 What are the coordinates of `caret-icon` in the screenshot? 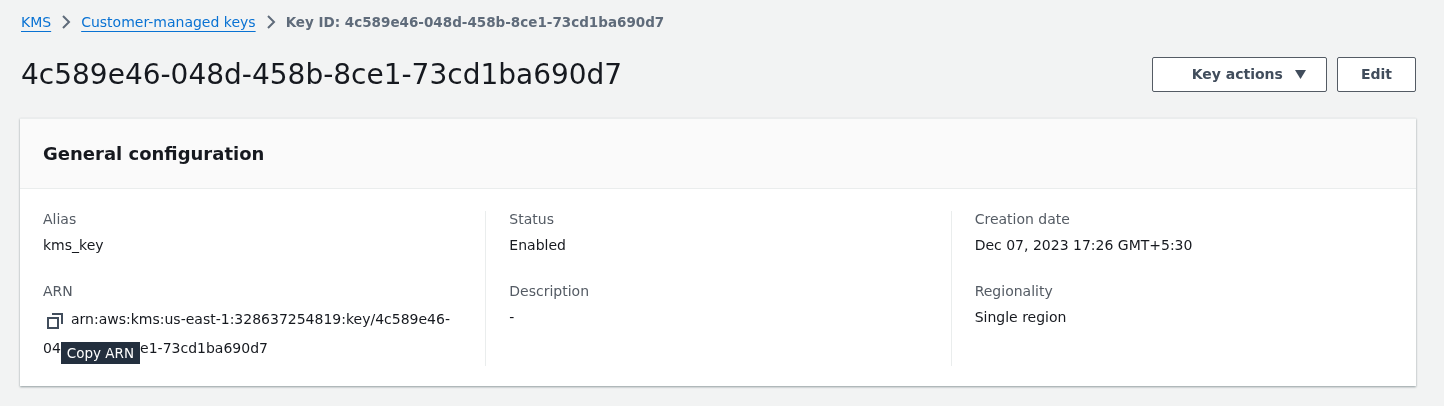 It's located at (1300, 74).